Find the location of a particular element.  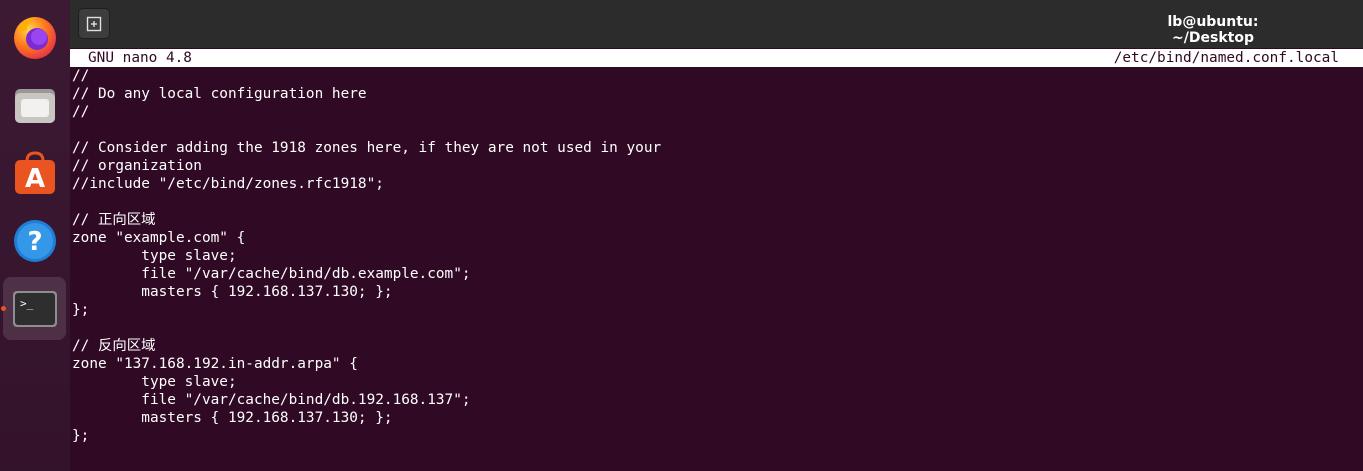

new-tab-icon is located at coordinates (94, 23).